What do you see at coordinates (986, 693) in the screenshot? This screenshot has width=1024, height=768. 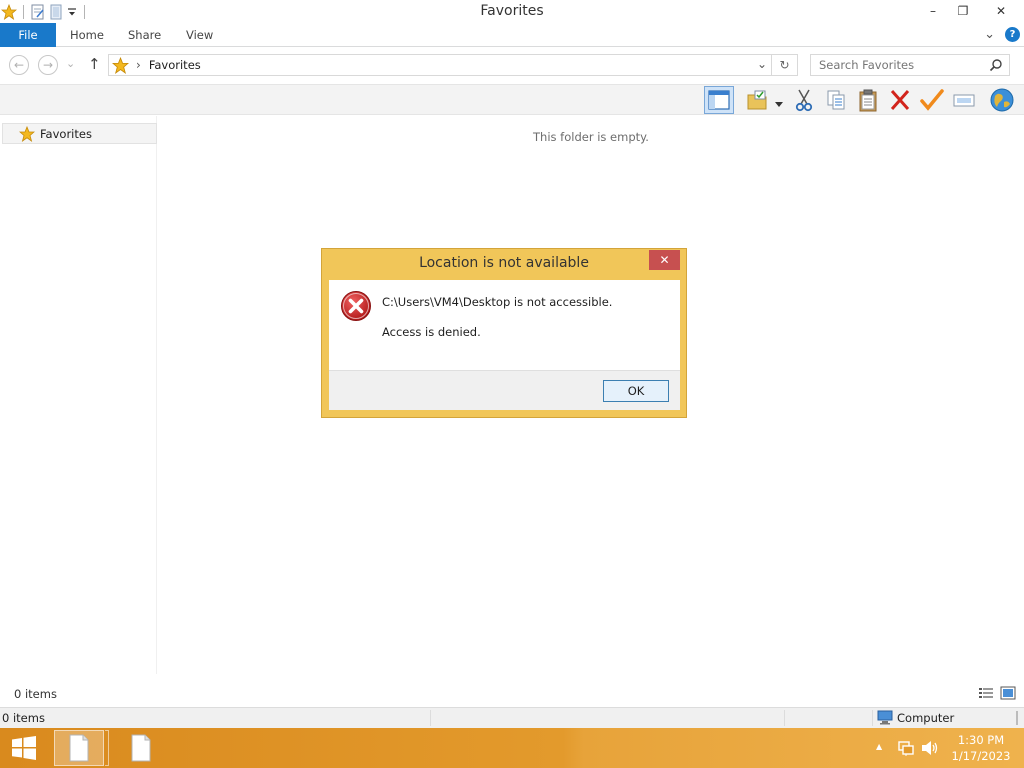 I see `details-view-icon` at bounding box center [986, 693].